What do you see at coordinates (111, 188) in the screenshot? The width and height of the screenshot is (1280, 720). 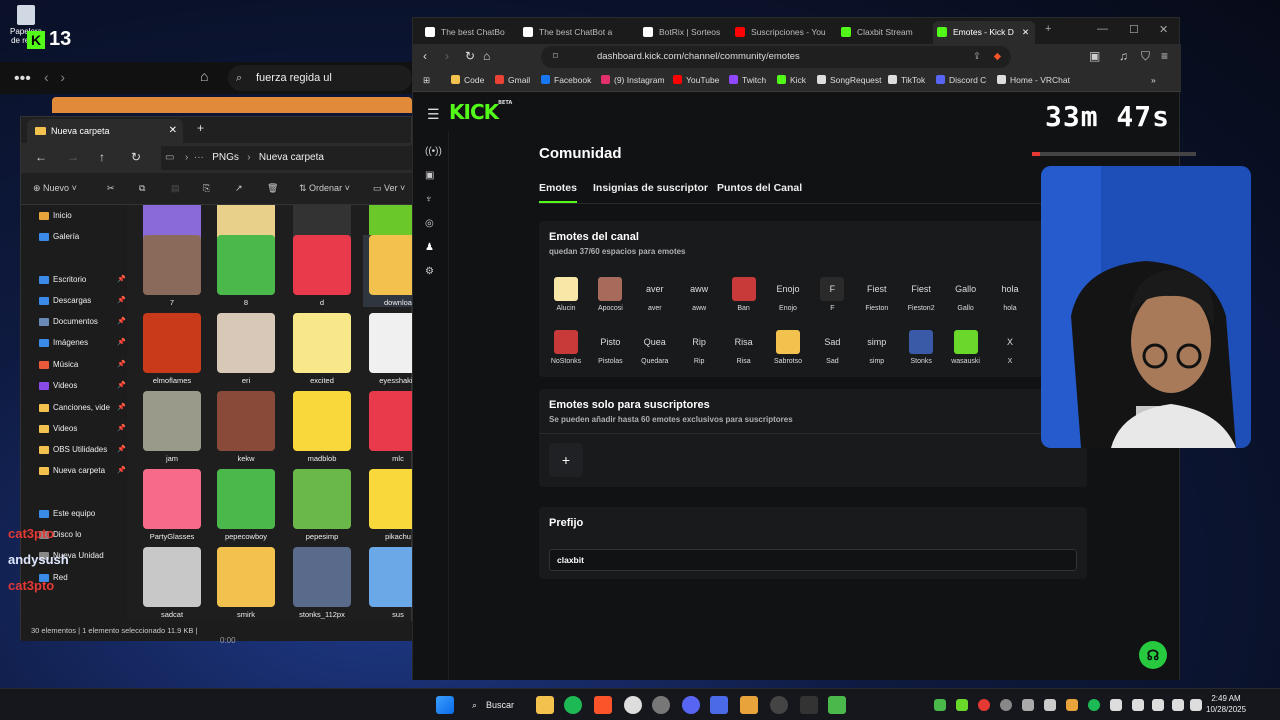 I see `cut-icon: ✂` at bounding box center [111, 188].